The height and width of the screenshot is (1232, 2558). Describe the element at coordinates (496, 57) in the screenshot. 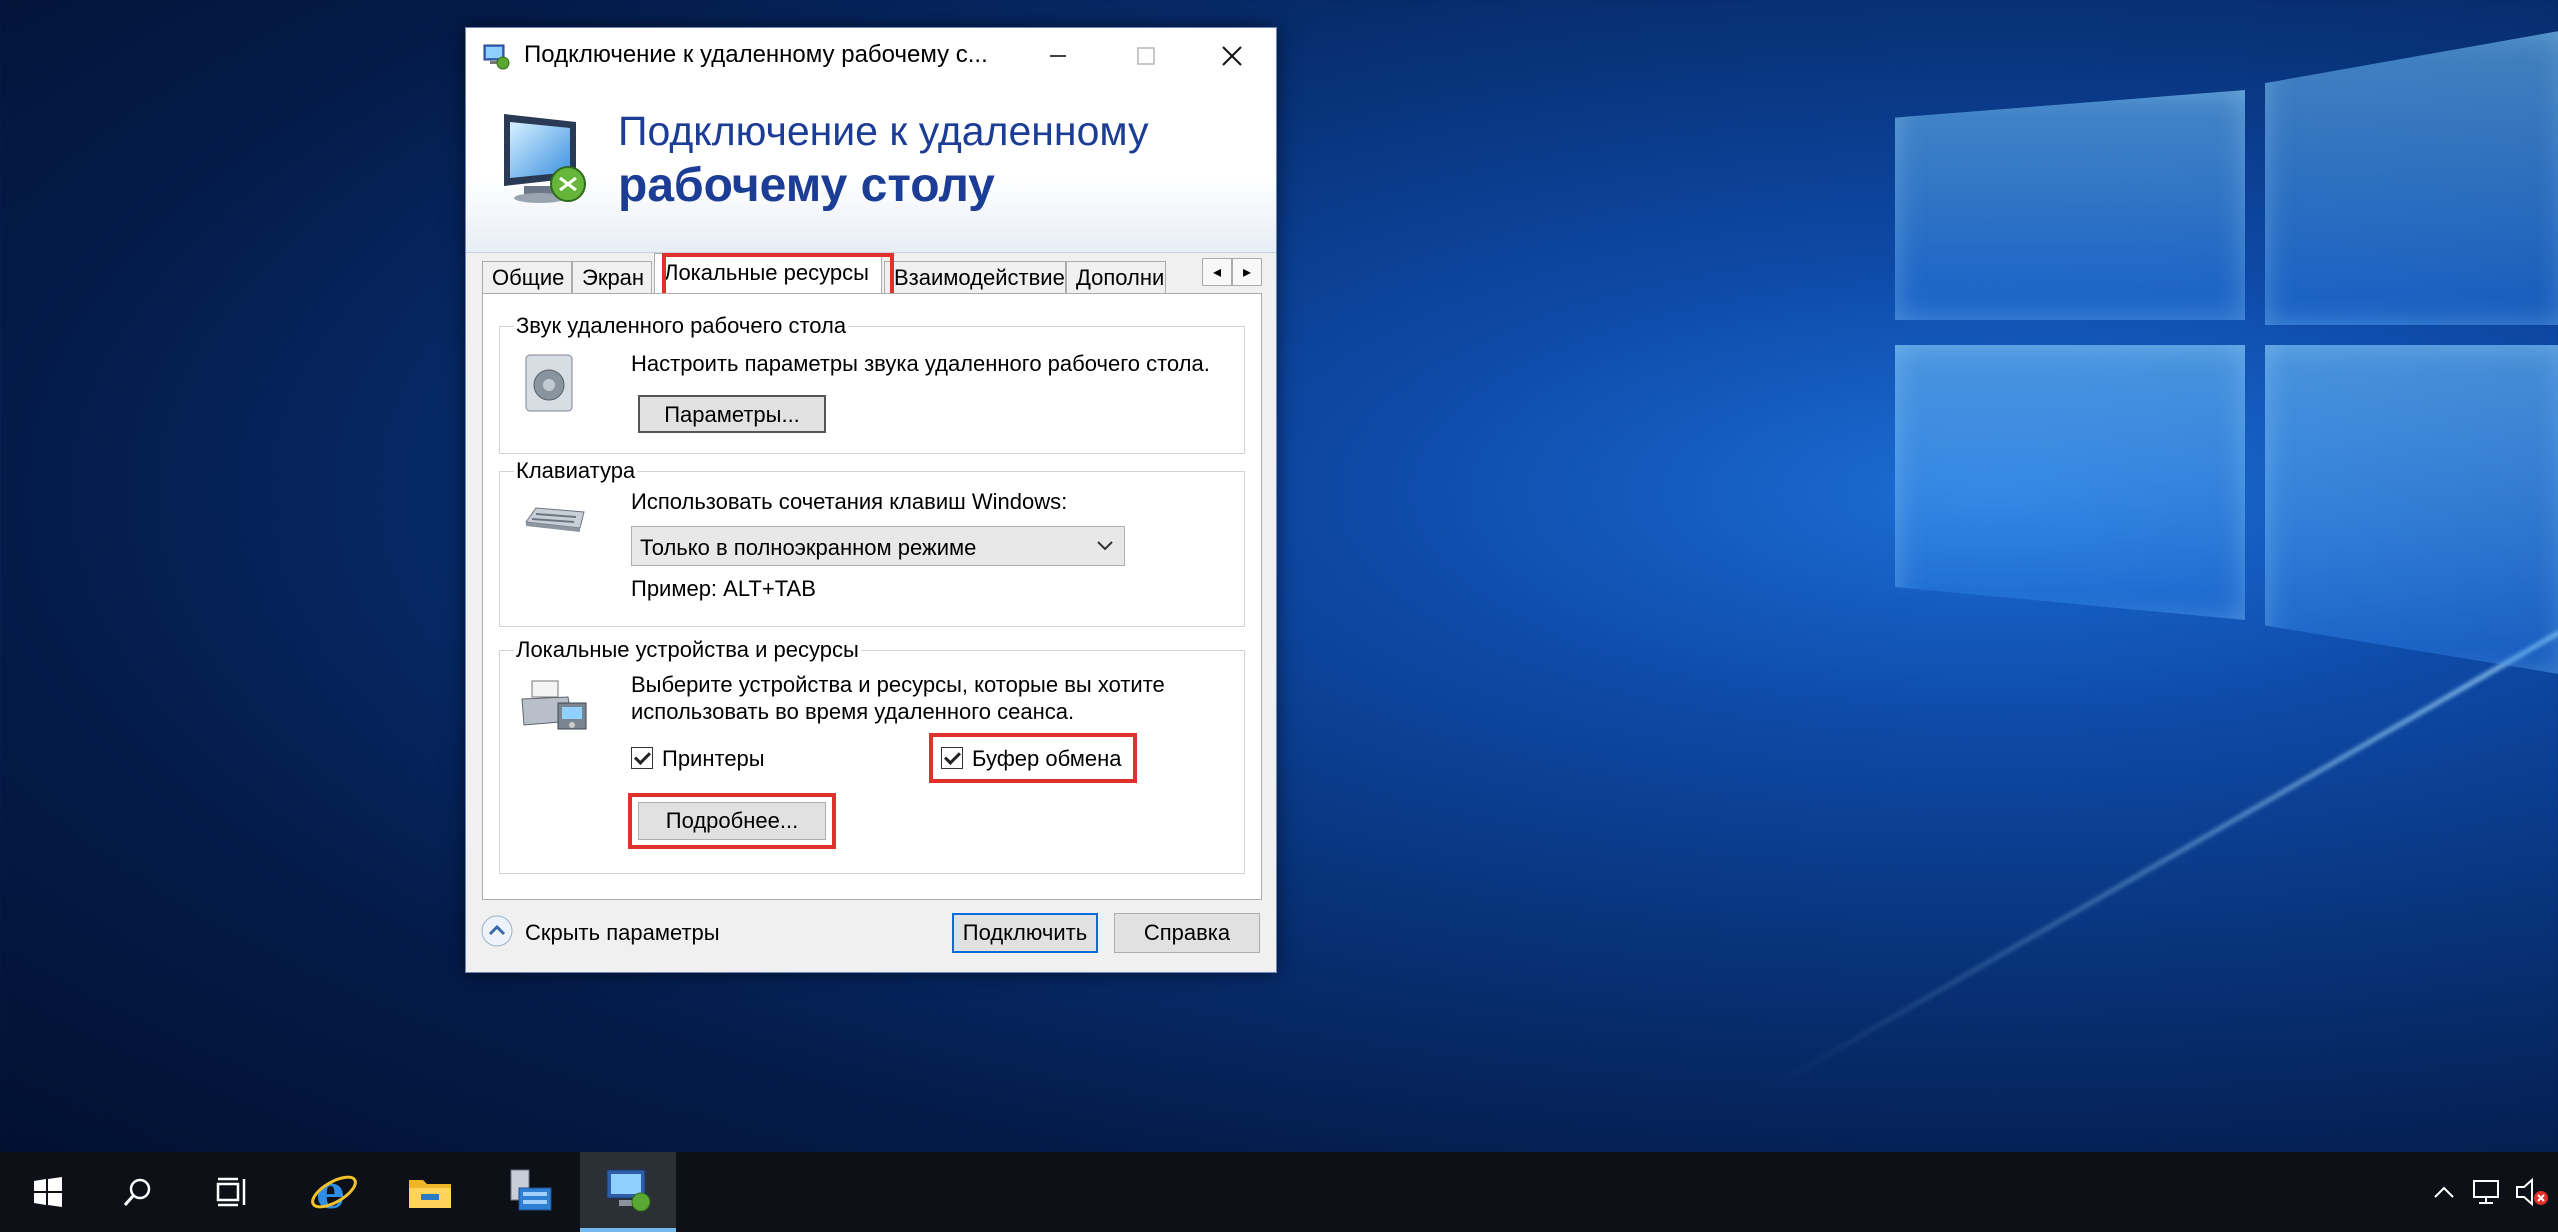

I see `rdp-app-icon` at that location.